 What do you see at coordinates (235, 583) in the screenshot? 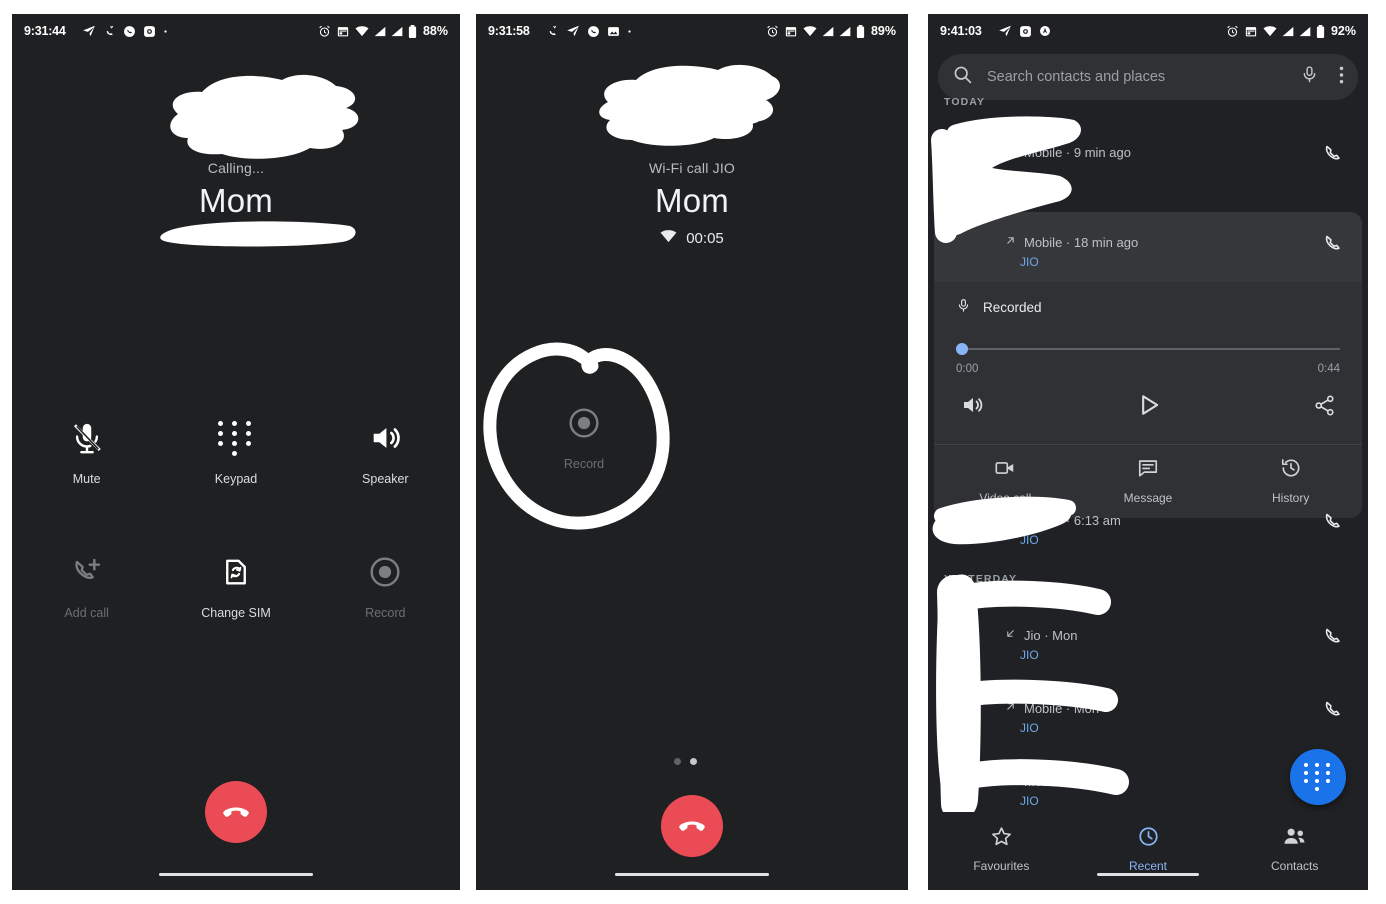
I see `control-change-sim: Change SIM` at bounding box center [235, 583].